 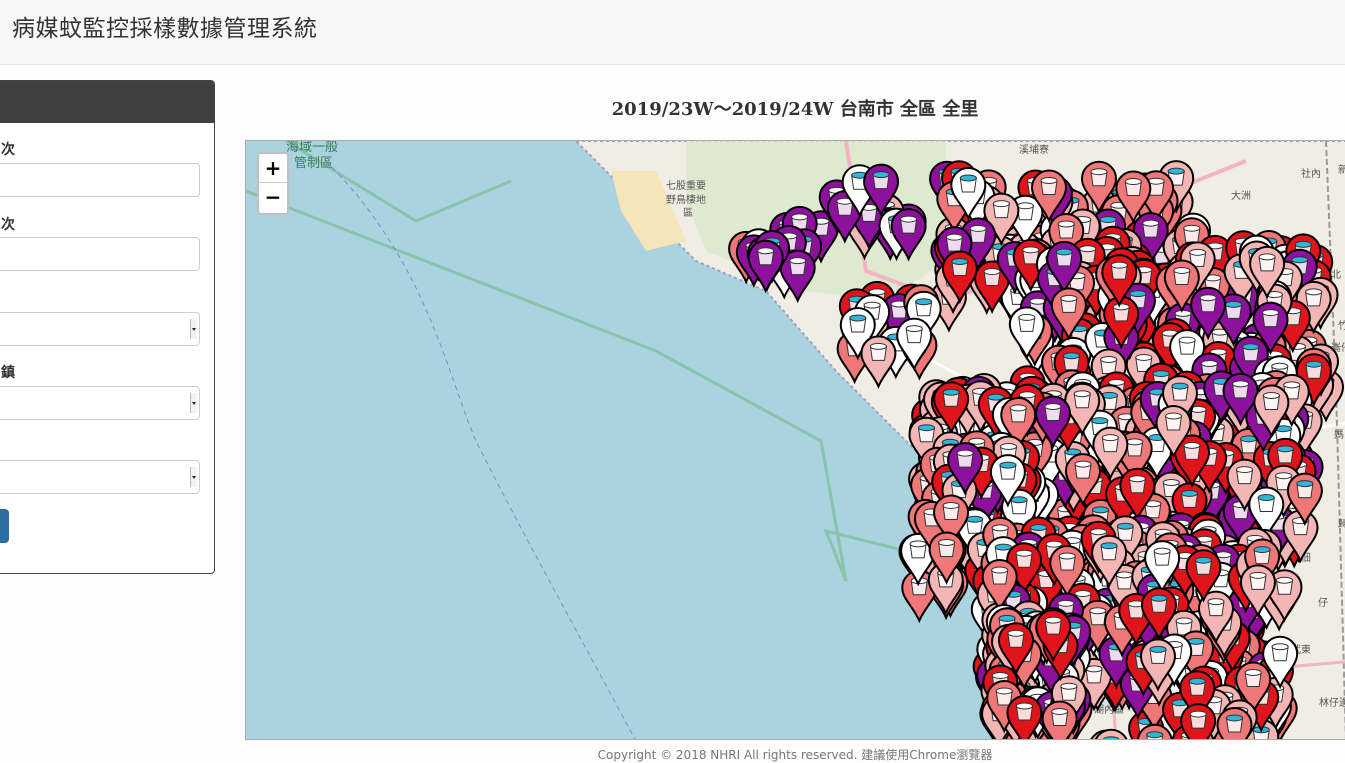 I want to click on end-period-label: 次, so click(x=8, y=225).